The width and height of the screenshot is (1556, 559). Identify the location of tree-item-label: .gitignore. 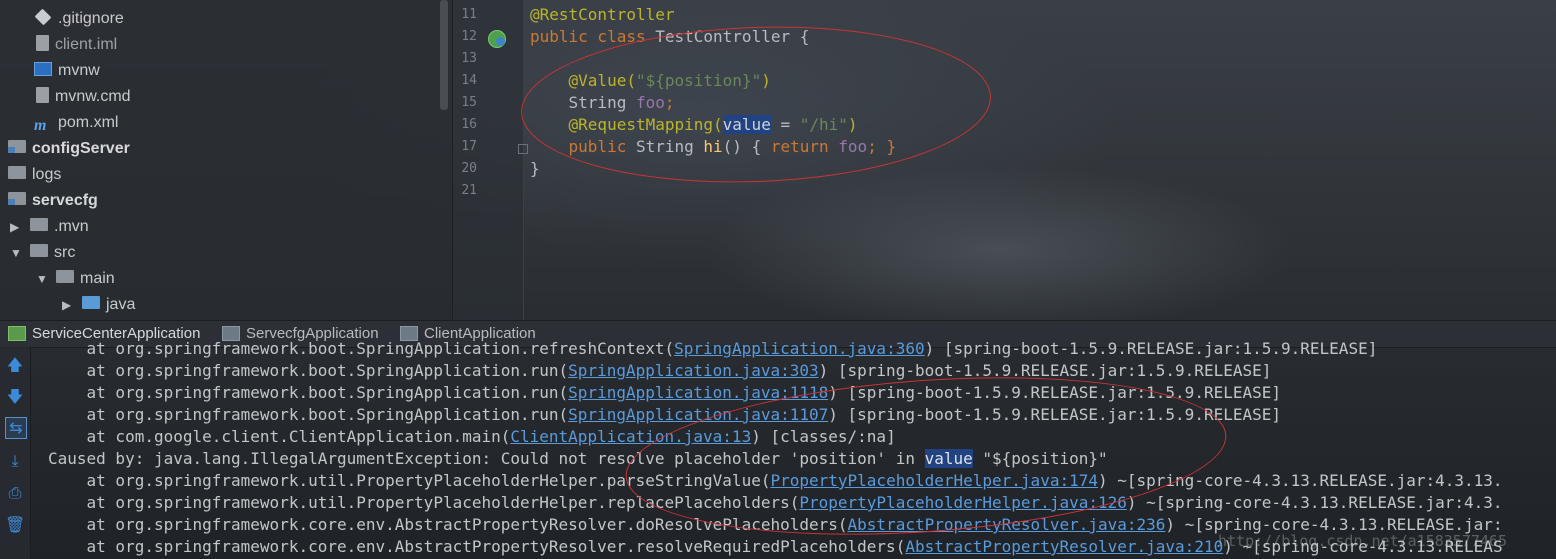
(91, 18).